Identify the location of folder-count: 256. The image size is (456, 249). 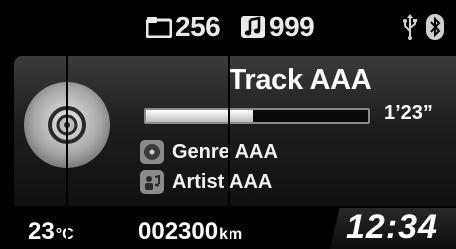
(183, 26).